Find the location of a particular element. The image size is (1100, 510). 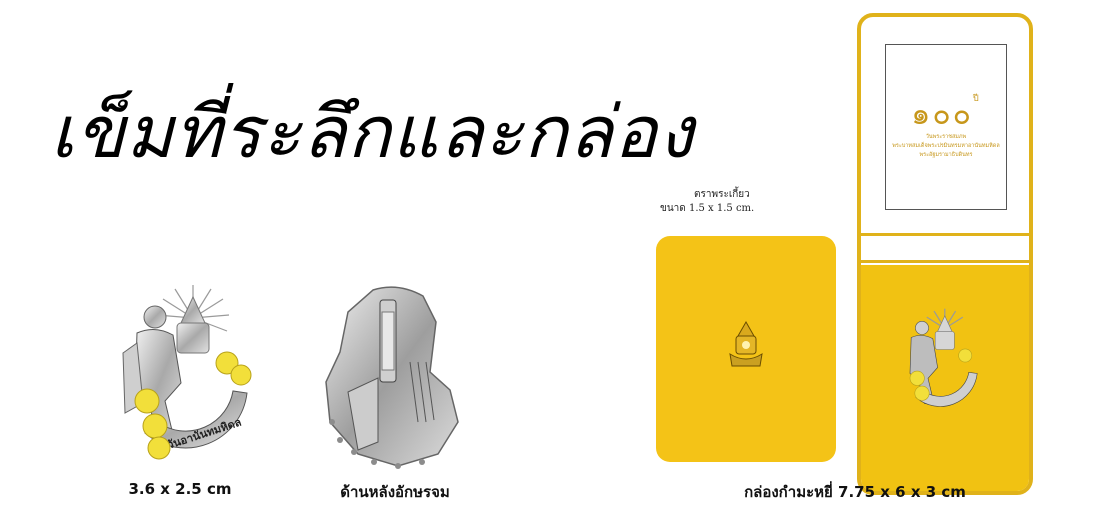

box-hinge is located at coordinates (945, 248).